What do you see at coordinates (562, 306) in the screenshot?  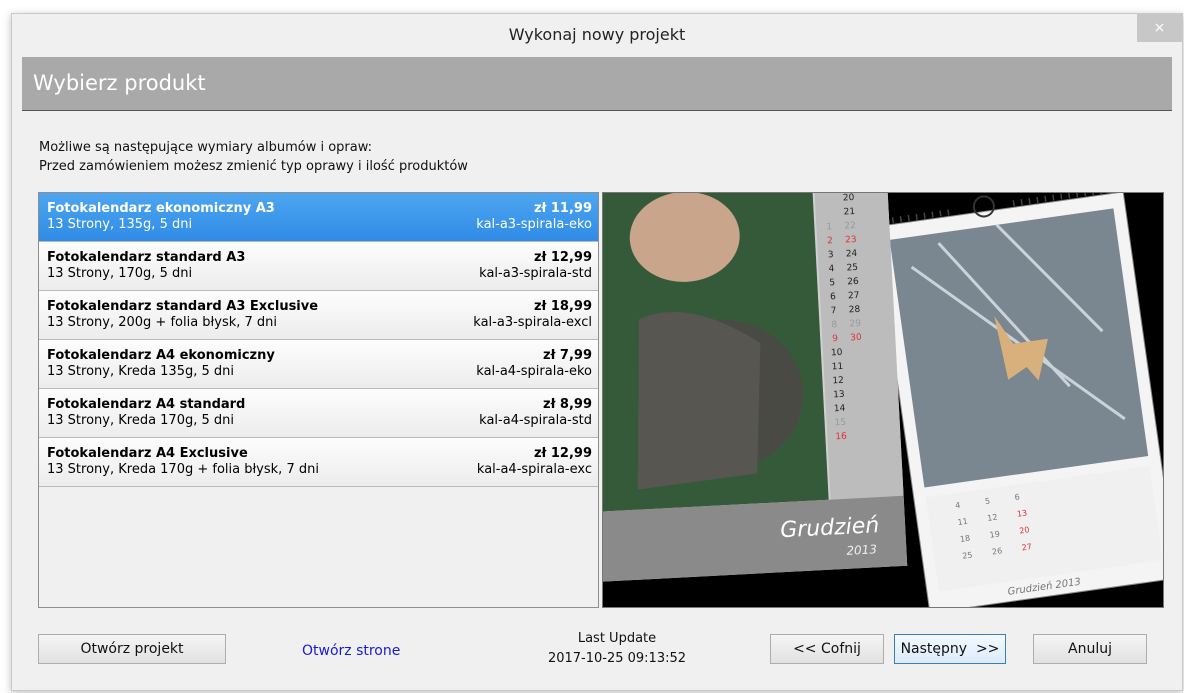 I see `product-price: zł 18,99` at bounding box center [562, 306].